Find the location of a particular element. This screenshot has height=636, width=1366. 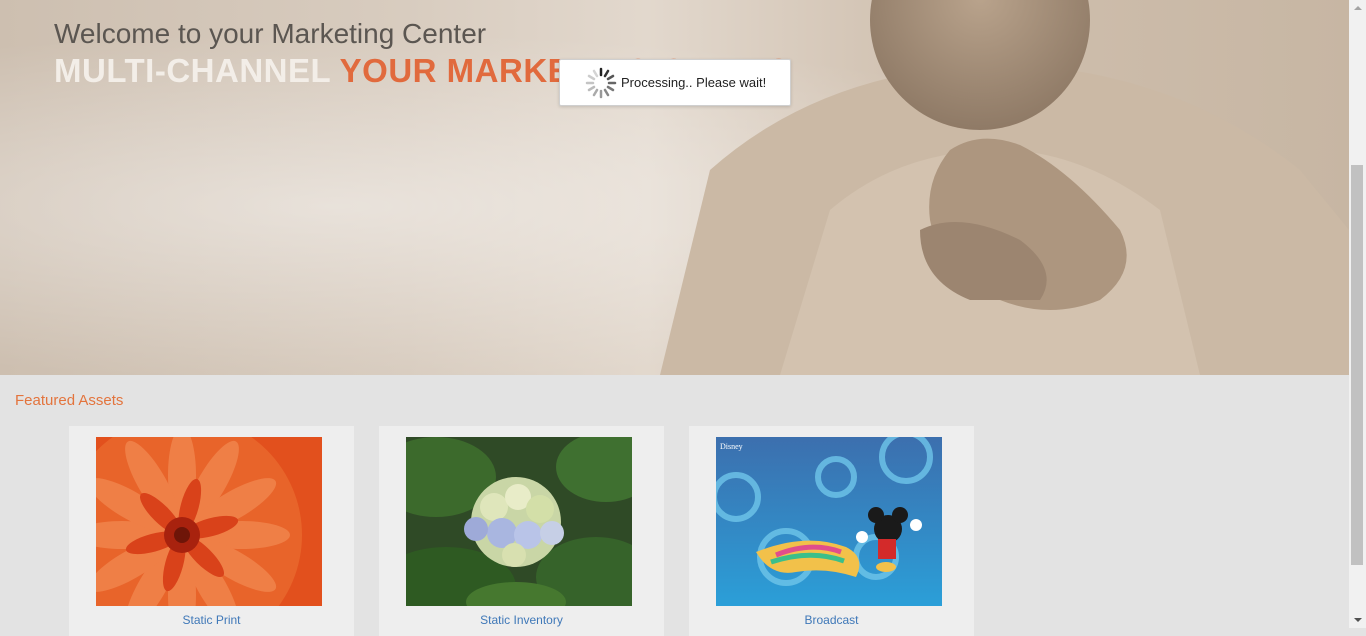

scrollbar-thumb is located at coordinates (1357, 365).